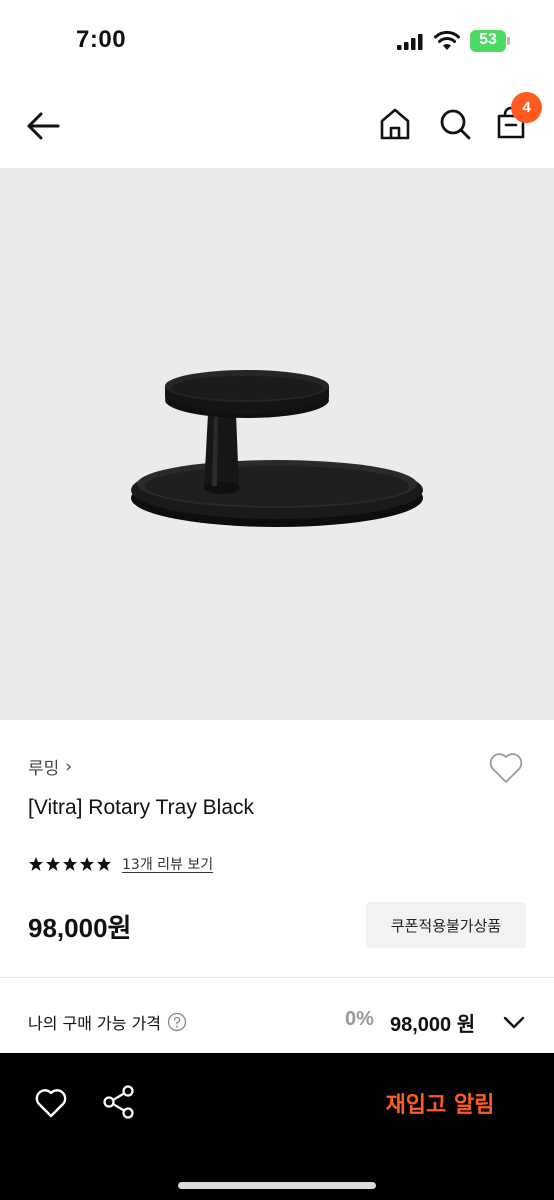 Image resolution: width=554 pixels, height=1200 pixels. What do you see at coordinates (141, 807) in the screenshot?
I see `product-title: [Vitra] Rotary Tray Black` at bounding box center [141, 807].